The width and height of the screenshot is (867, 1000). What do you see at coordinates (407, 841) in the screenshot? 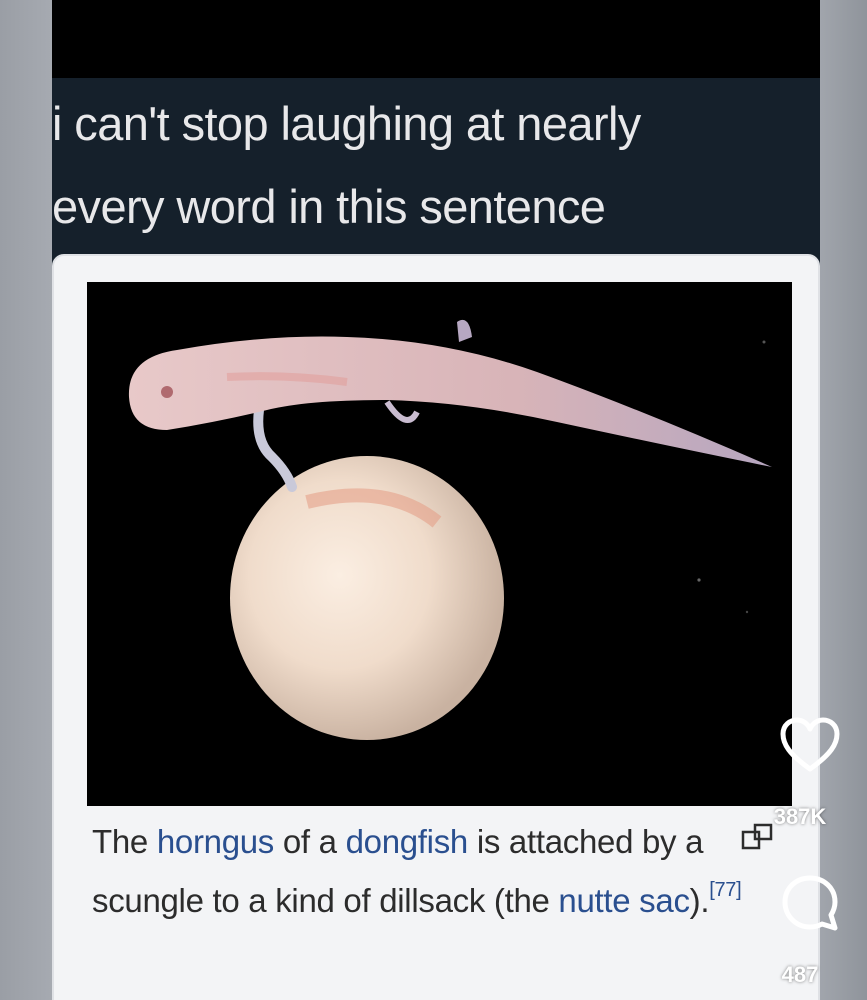
I see `link-dongfish: dongfish` at bounding box center [407, 841].